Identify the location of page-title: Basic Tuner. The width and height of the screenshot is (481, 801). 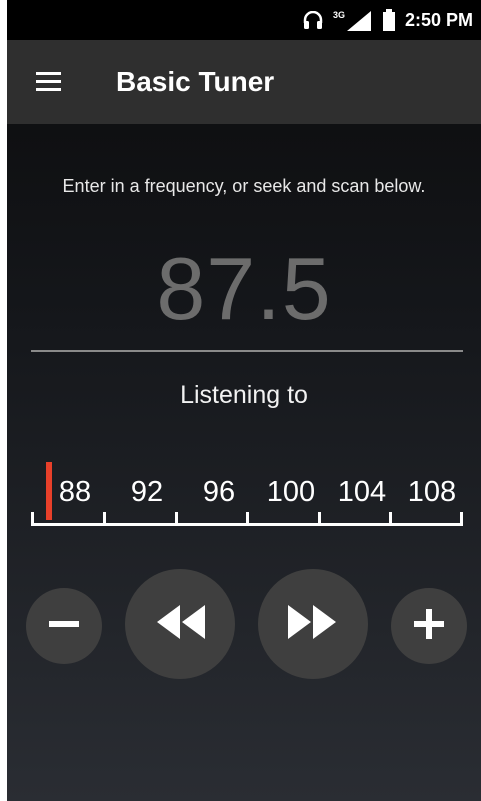
(195, 81).